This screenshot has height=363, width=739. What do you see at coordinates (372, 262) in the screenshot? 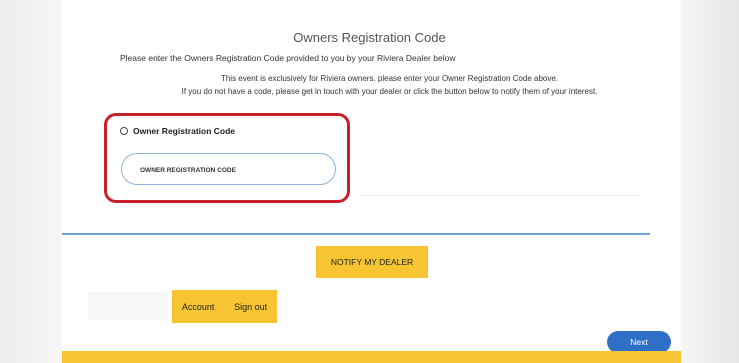
I see `notify-dealer-button: NOTIFY MY DEALER` at bounding box center [372, 262].